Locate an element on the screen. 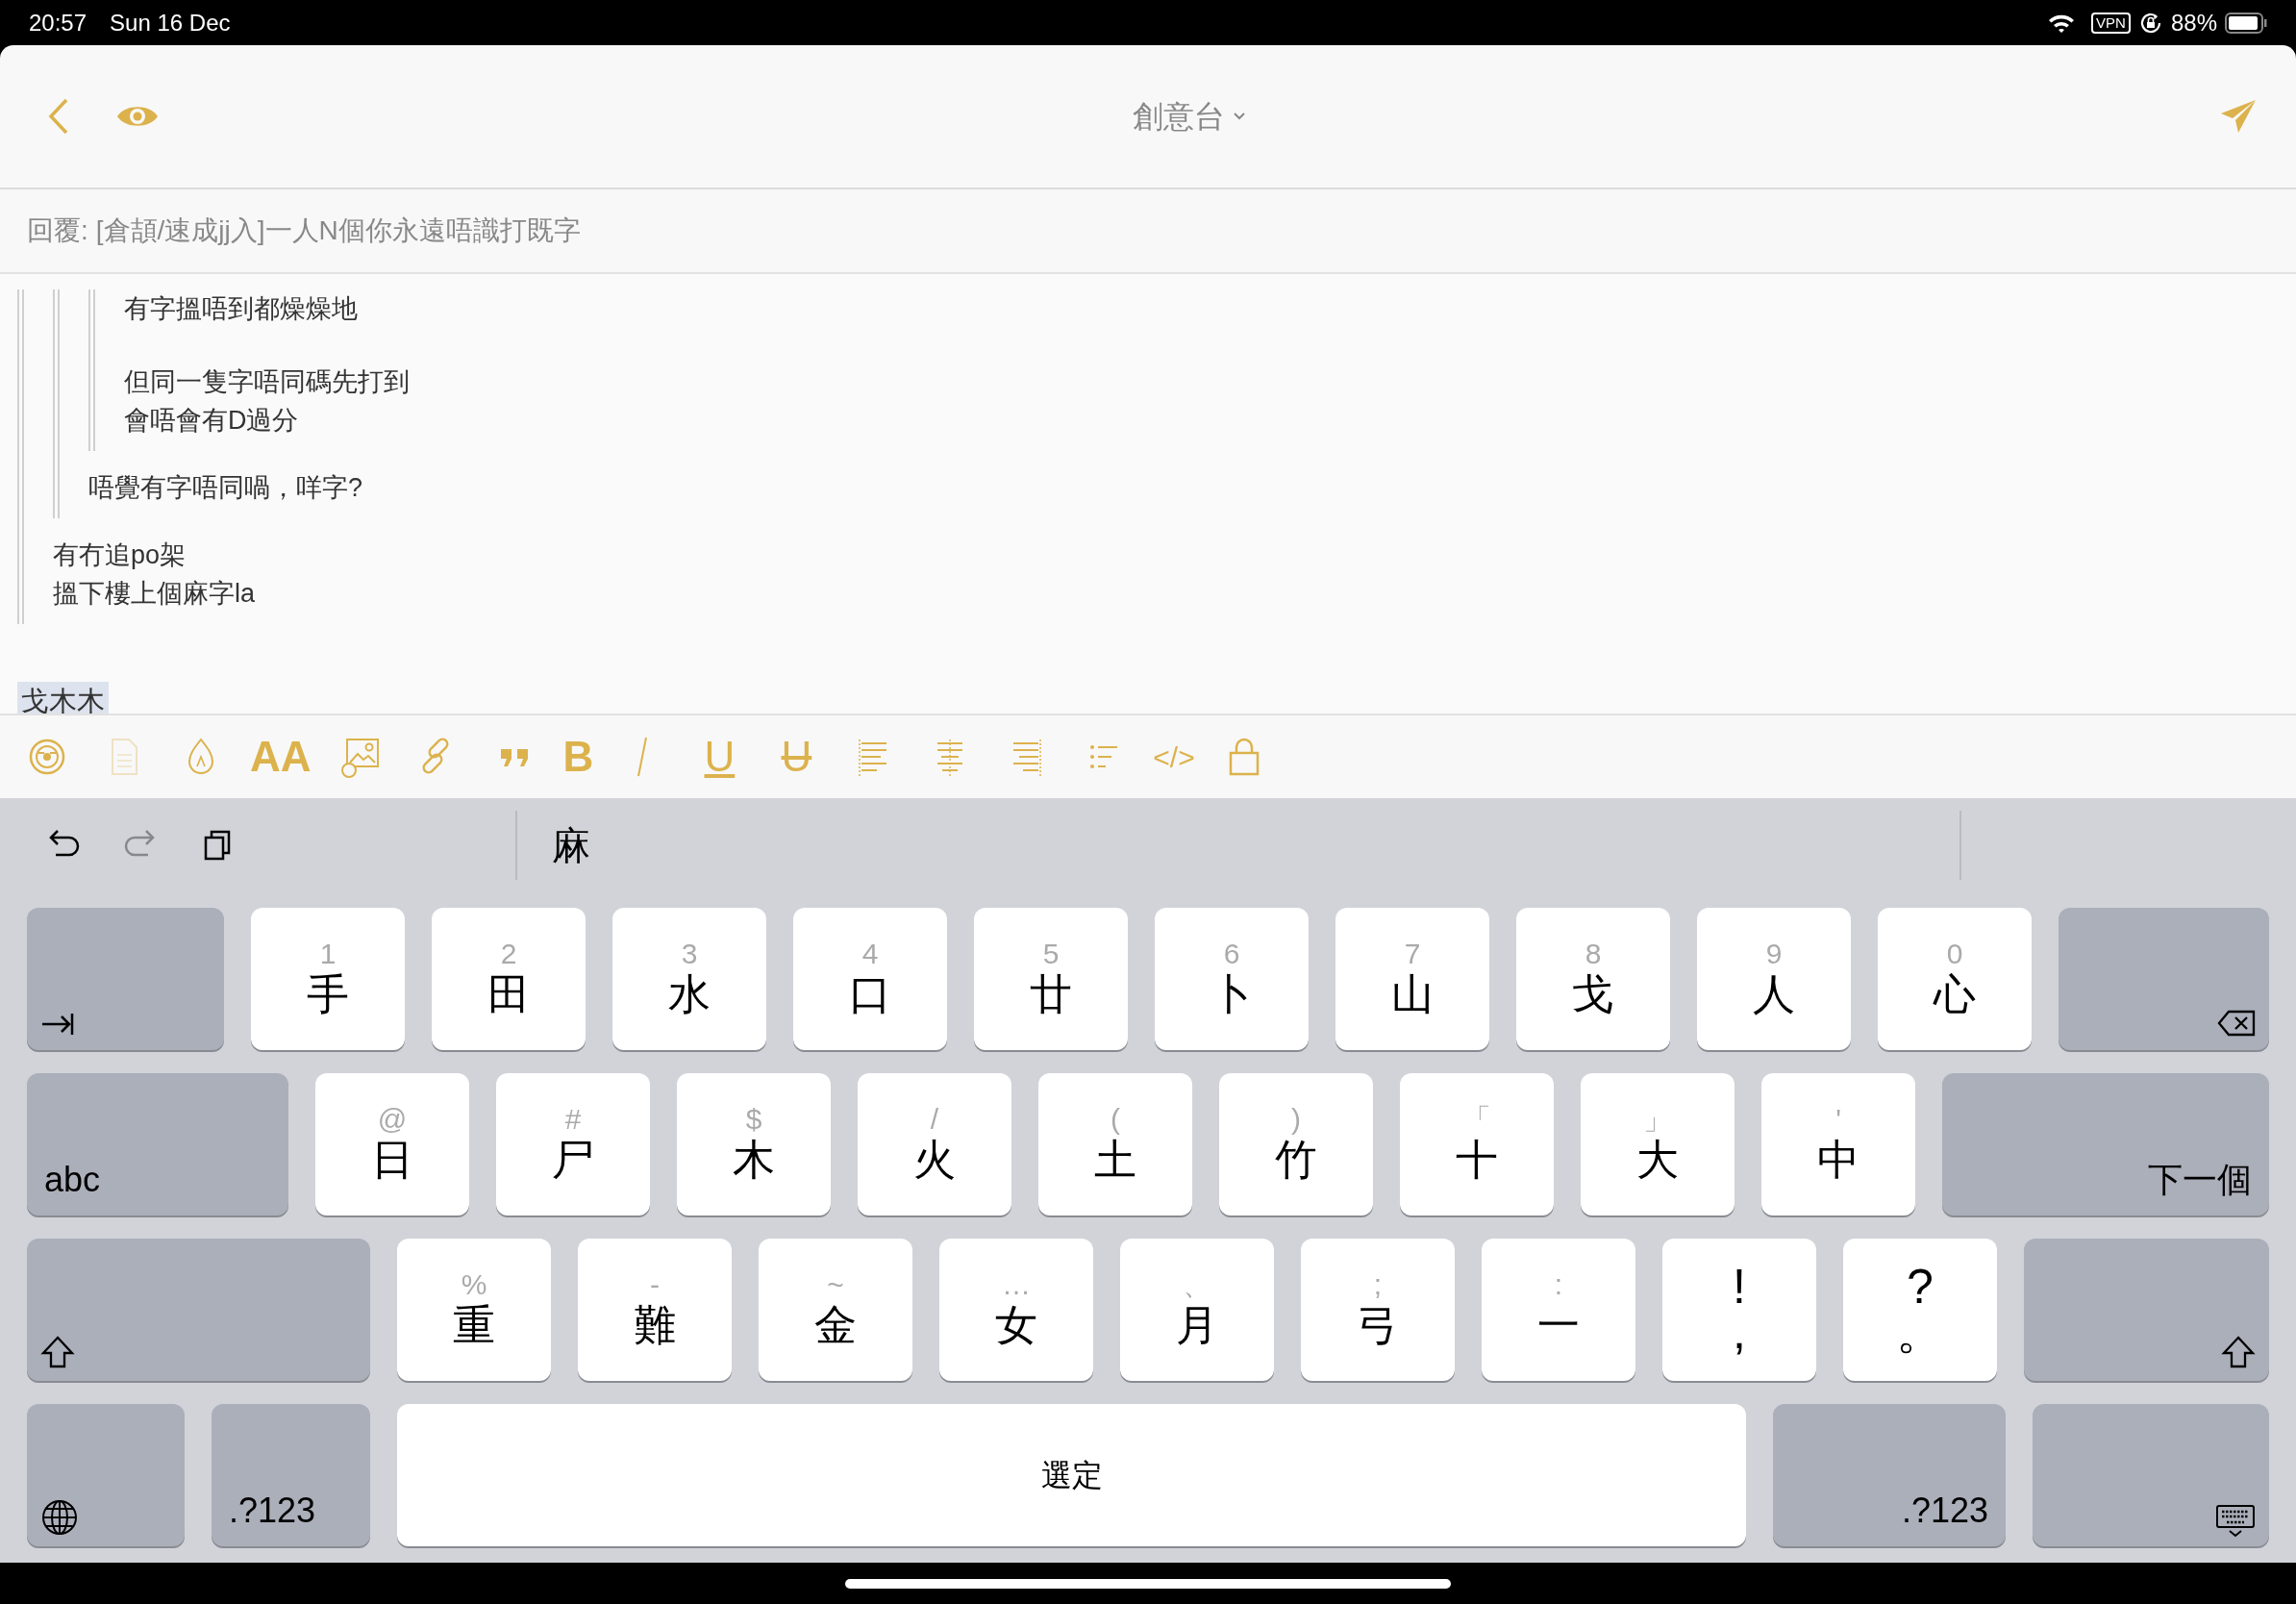  key: # 尸 is located at coordinates (573, 1144).